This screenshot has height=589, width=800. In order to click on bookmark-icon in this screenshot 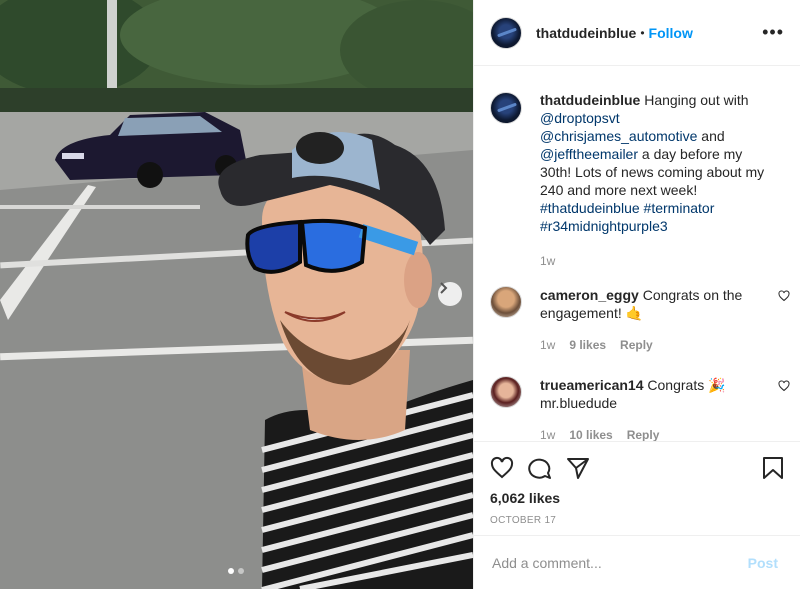, I will do `click(773, 468)`.